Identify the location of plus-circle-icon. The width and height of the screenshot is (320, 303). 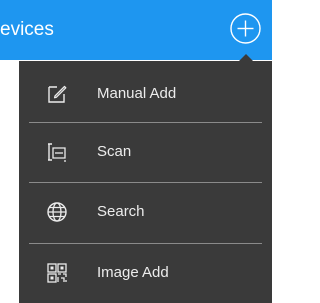
(245, 28).